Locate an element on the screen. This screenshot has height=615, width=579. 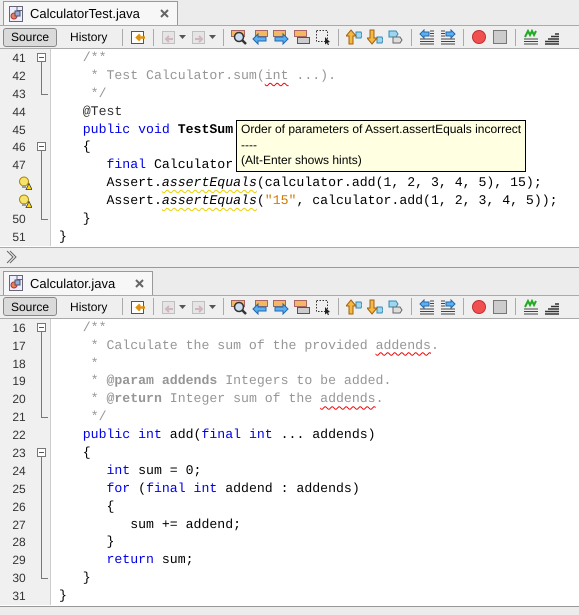
code-line: return sum; is located at coordinates (149, 560).